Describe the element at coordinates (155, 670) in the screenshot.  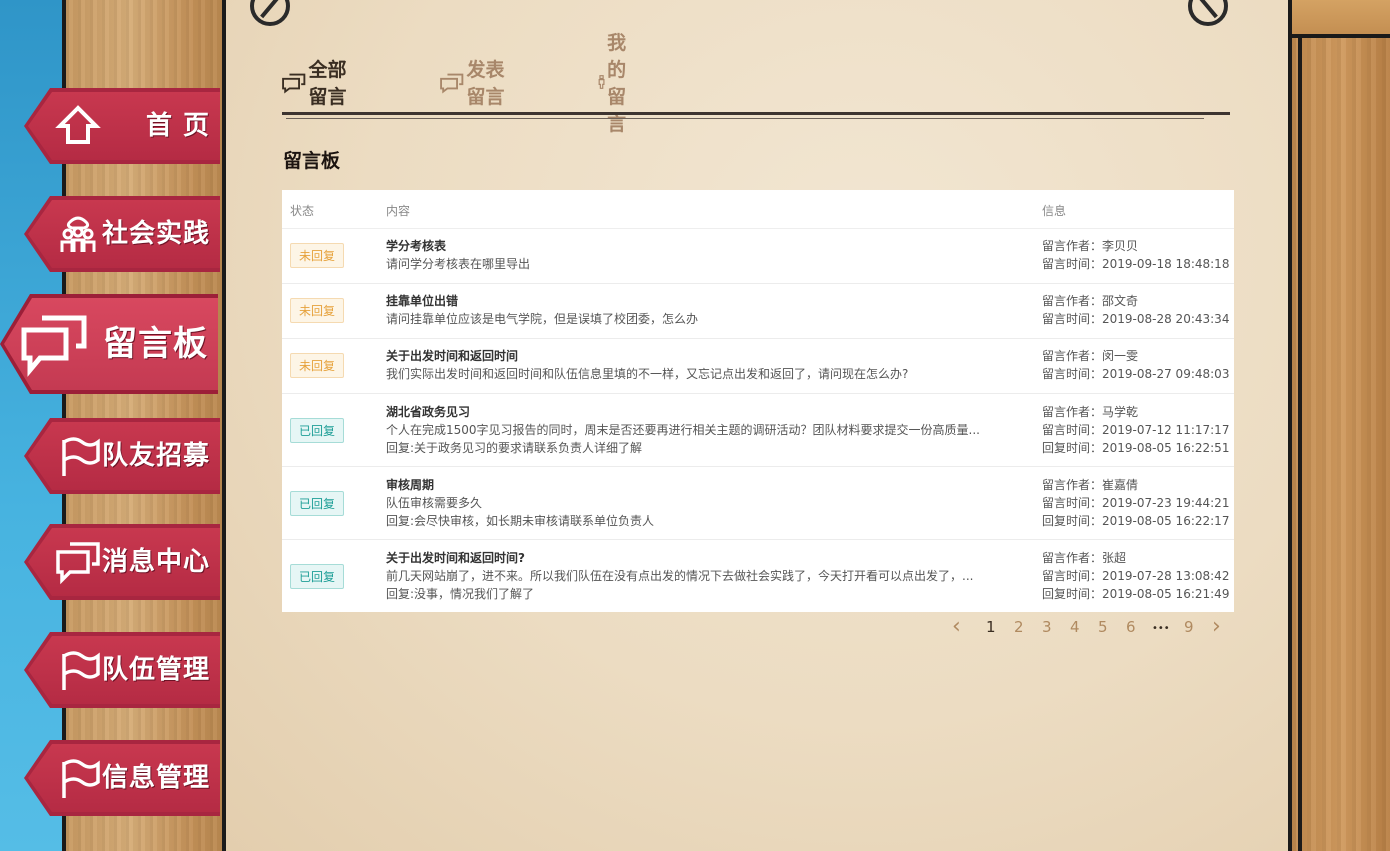
I see `nav-label: 队伍管理` at that location.